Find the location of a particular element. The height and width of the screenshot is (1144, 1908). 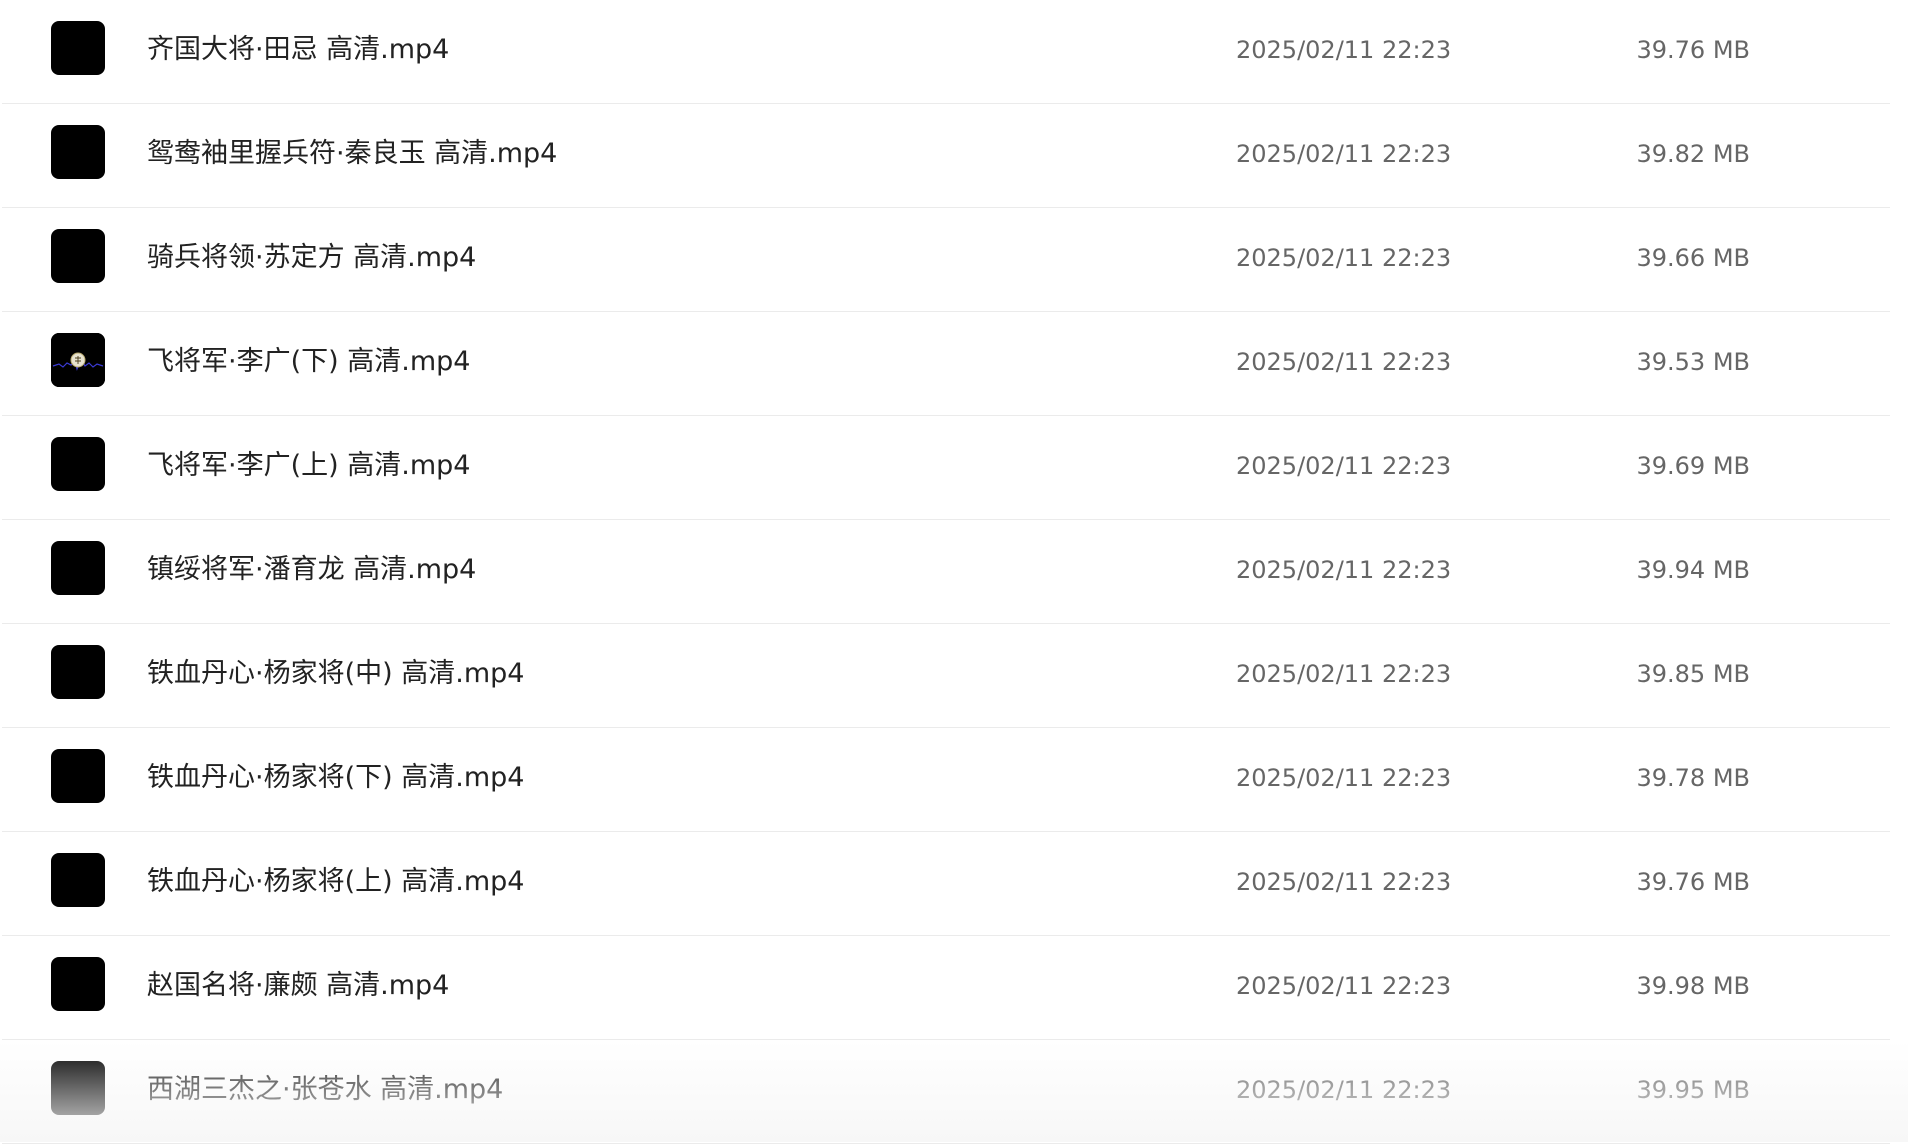

file-size: 39.78 MB is located at coordinates (1693, 778).